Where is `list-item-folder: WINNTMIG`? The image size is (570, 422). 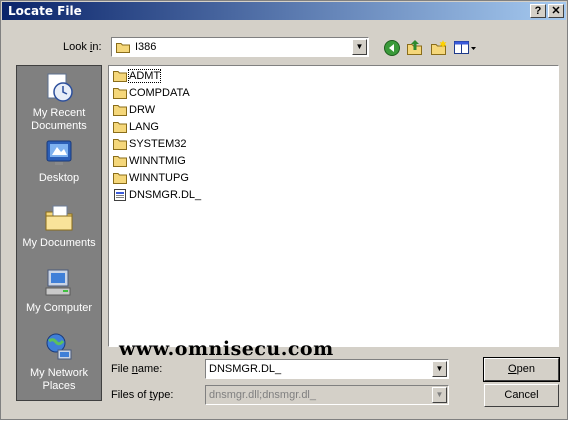 list-item-folder: WINNTMIG is located at coordinates (149, 161).